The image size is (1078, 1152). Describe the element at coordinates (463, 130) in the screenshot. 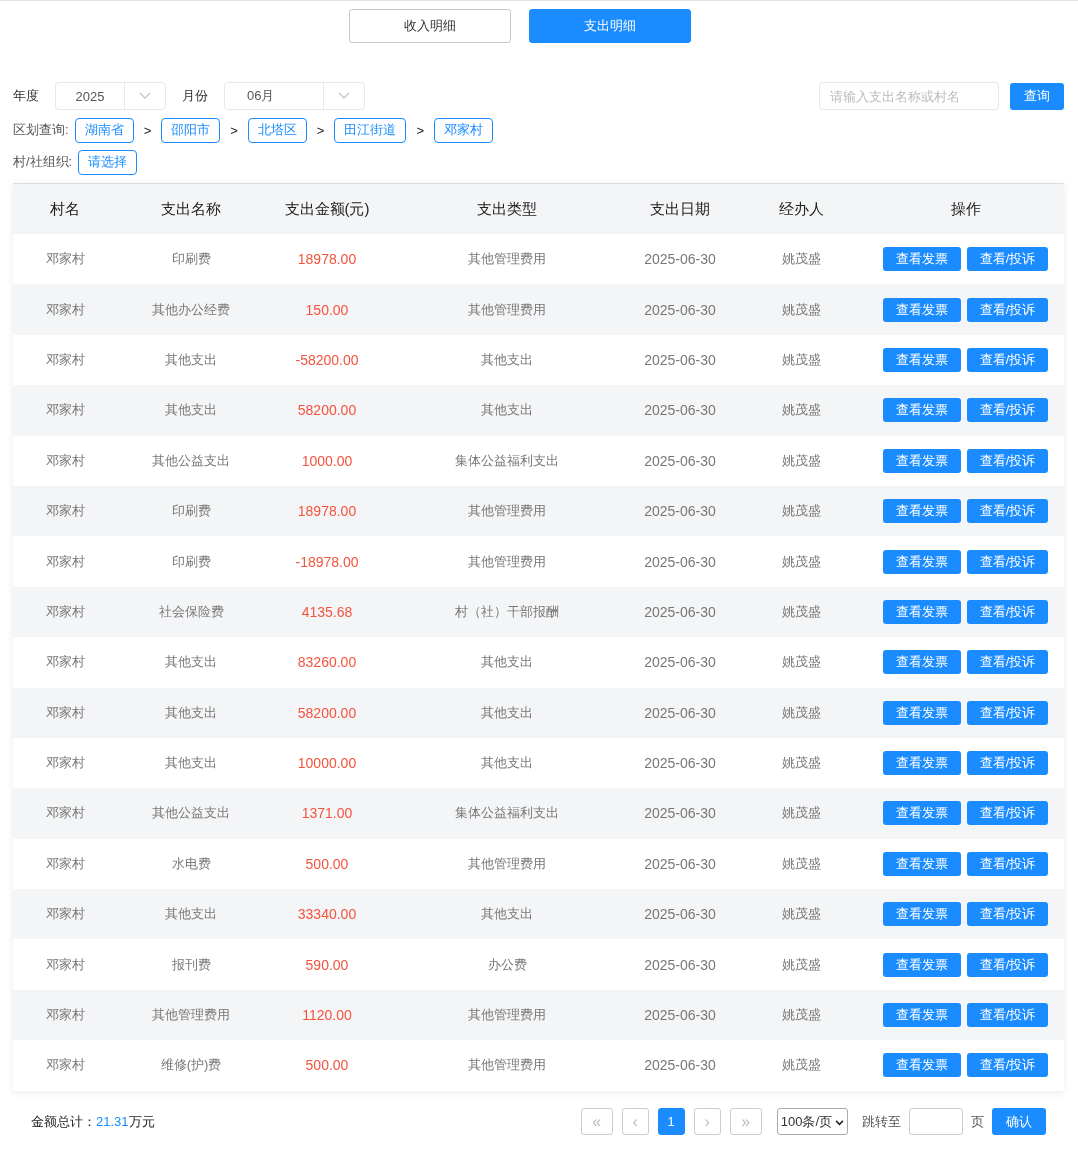

I see `region-chip: 邓家村` at that location.